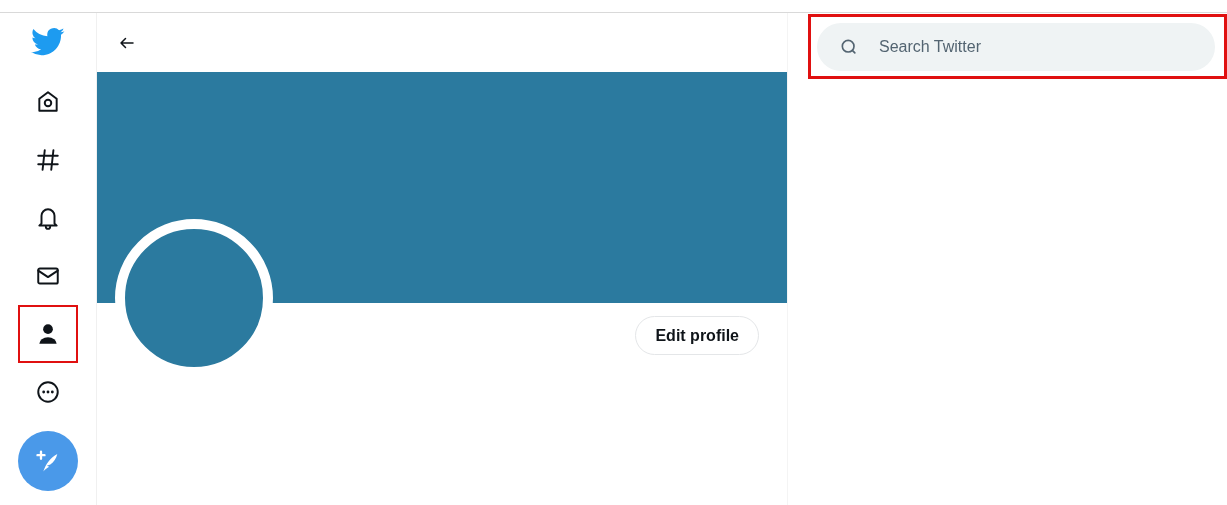 This screenshot has width=1227, height=505. Describe the element at coordinates (48, 461) in the screenshot. I see `compose-button` at that location.